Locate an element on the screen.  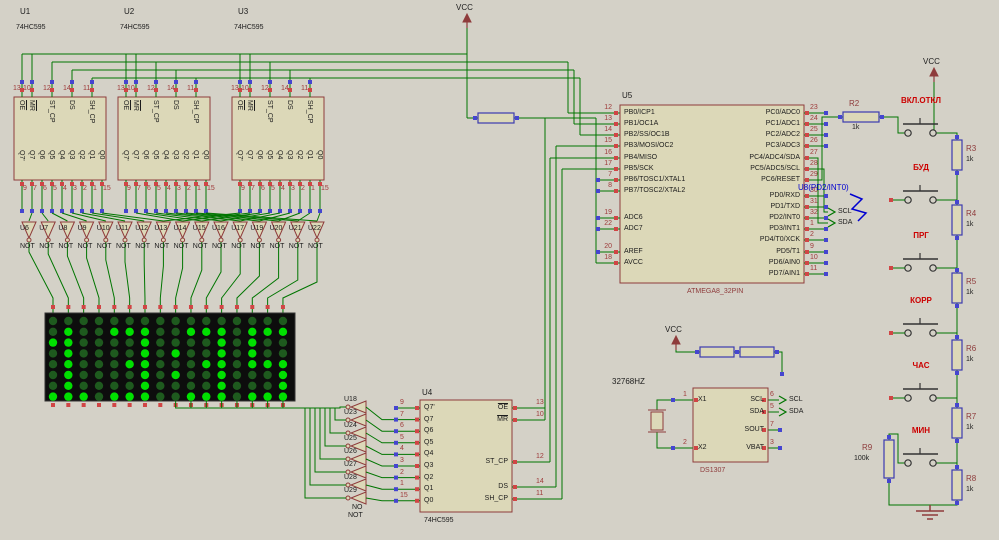
resistor-r6 is located at coordinates (957, 355).